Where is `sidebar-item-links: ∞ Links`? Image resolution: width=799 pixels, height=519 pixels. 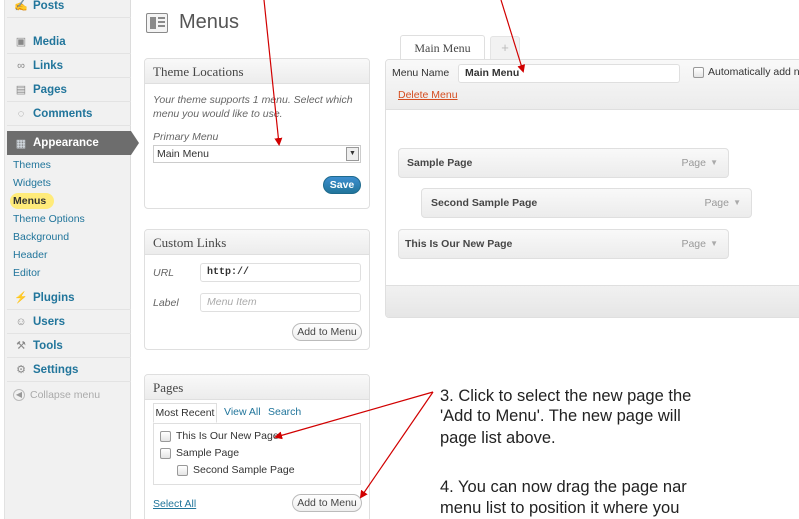
sidebar-item-links: ∞ Links is located at coordinates (69, 66).